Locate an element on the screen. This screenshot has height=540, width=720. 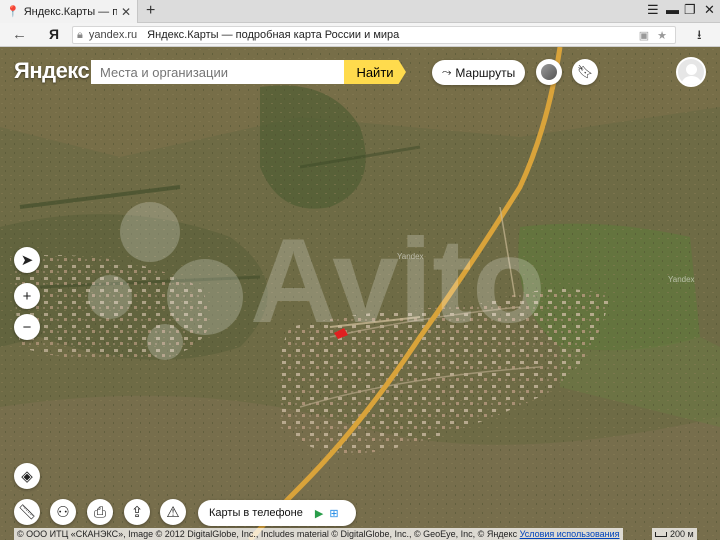
ruler-icon: 📏︎ is located at coordinates (27, 512).